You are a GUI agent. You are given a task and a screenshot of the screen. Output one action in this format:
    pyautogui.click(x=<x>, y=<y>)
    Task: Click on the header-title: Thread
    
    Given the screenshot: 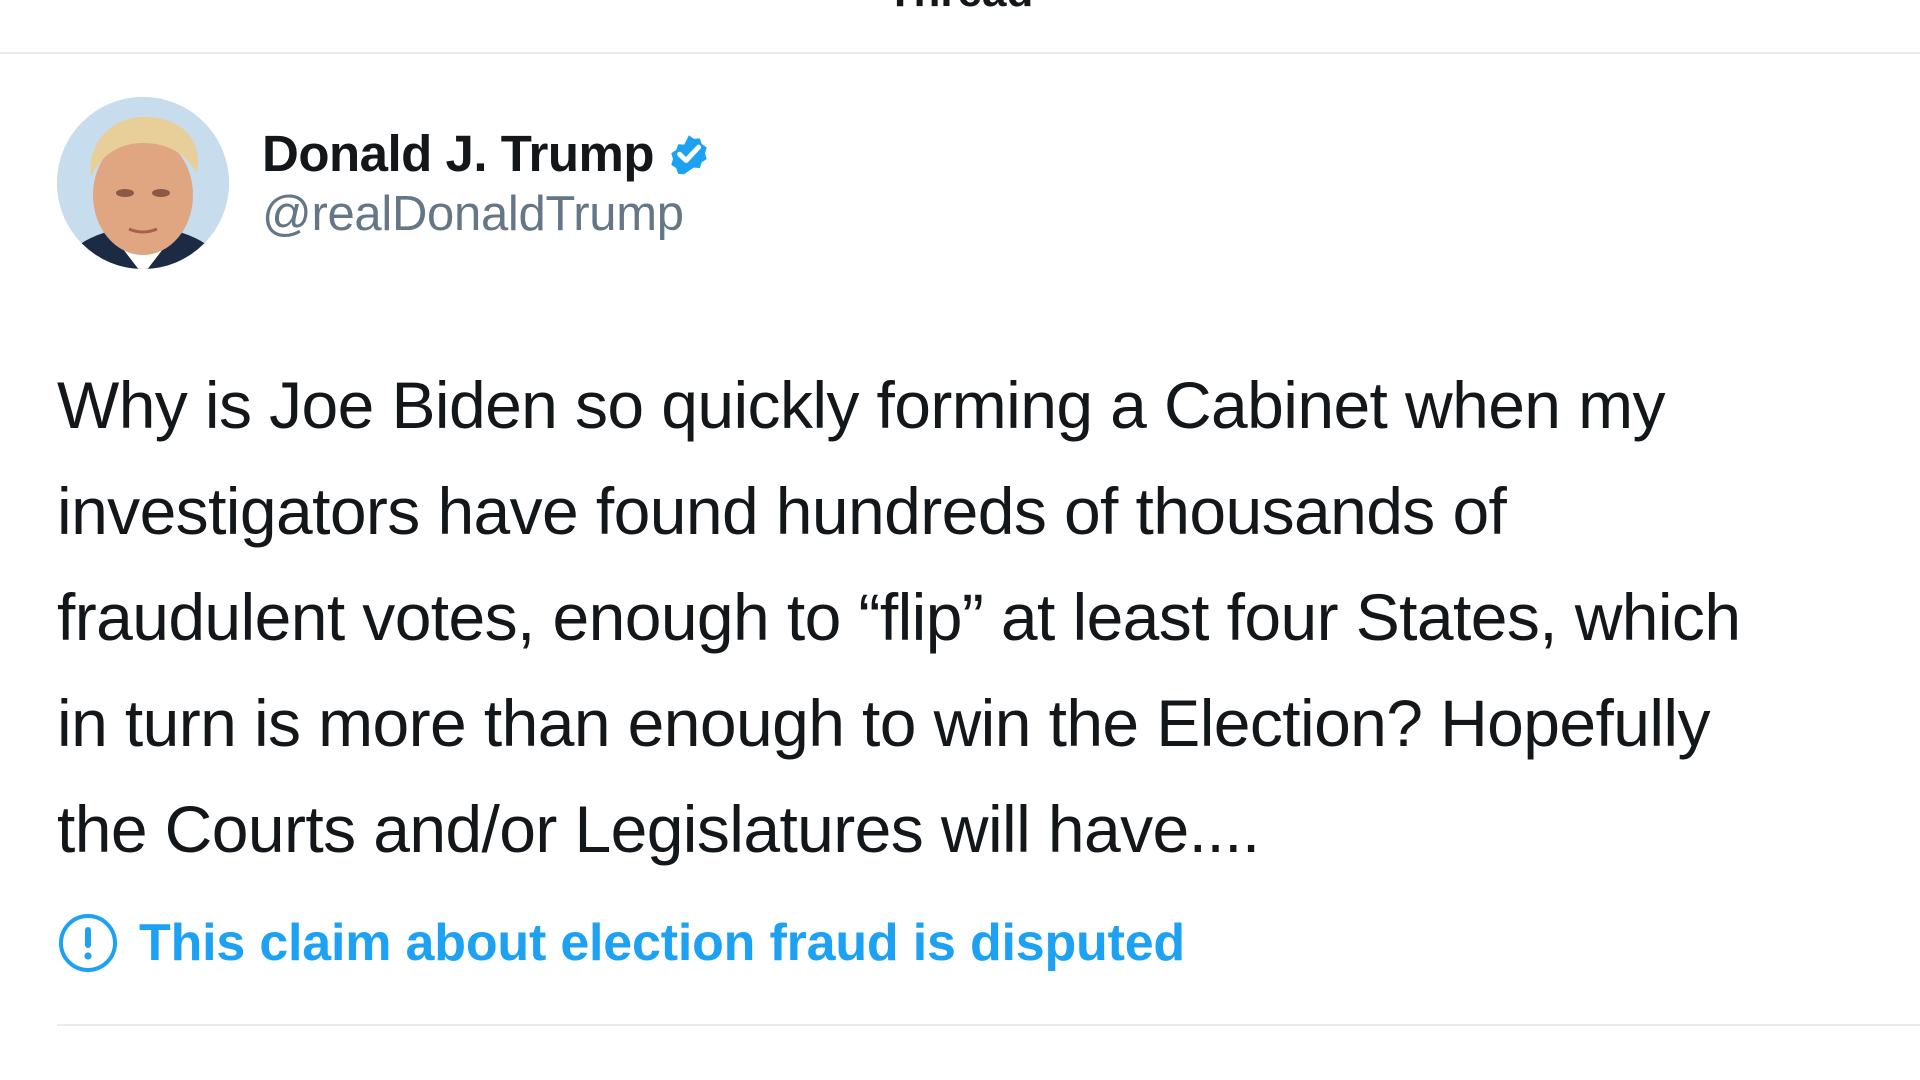 What is the action you would take?
    pyautogui.click(x=960, y=9)
    